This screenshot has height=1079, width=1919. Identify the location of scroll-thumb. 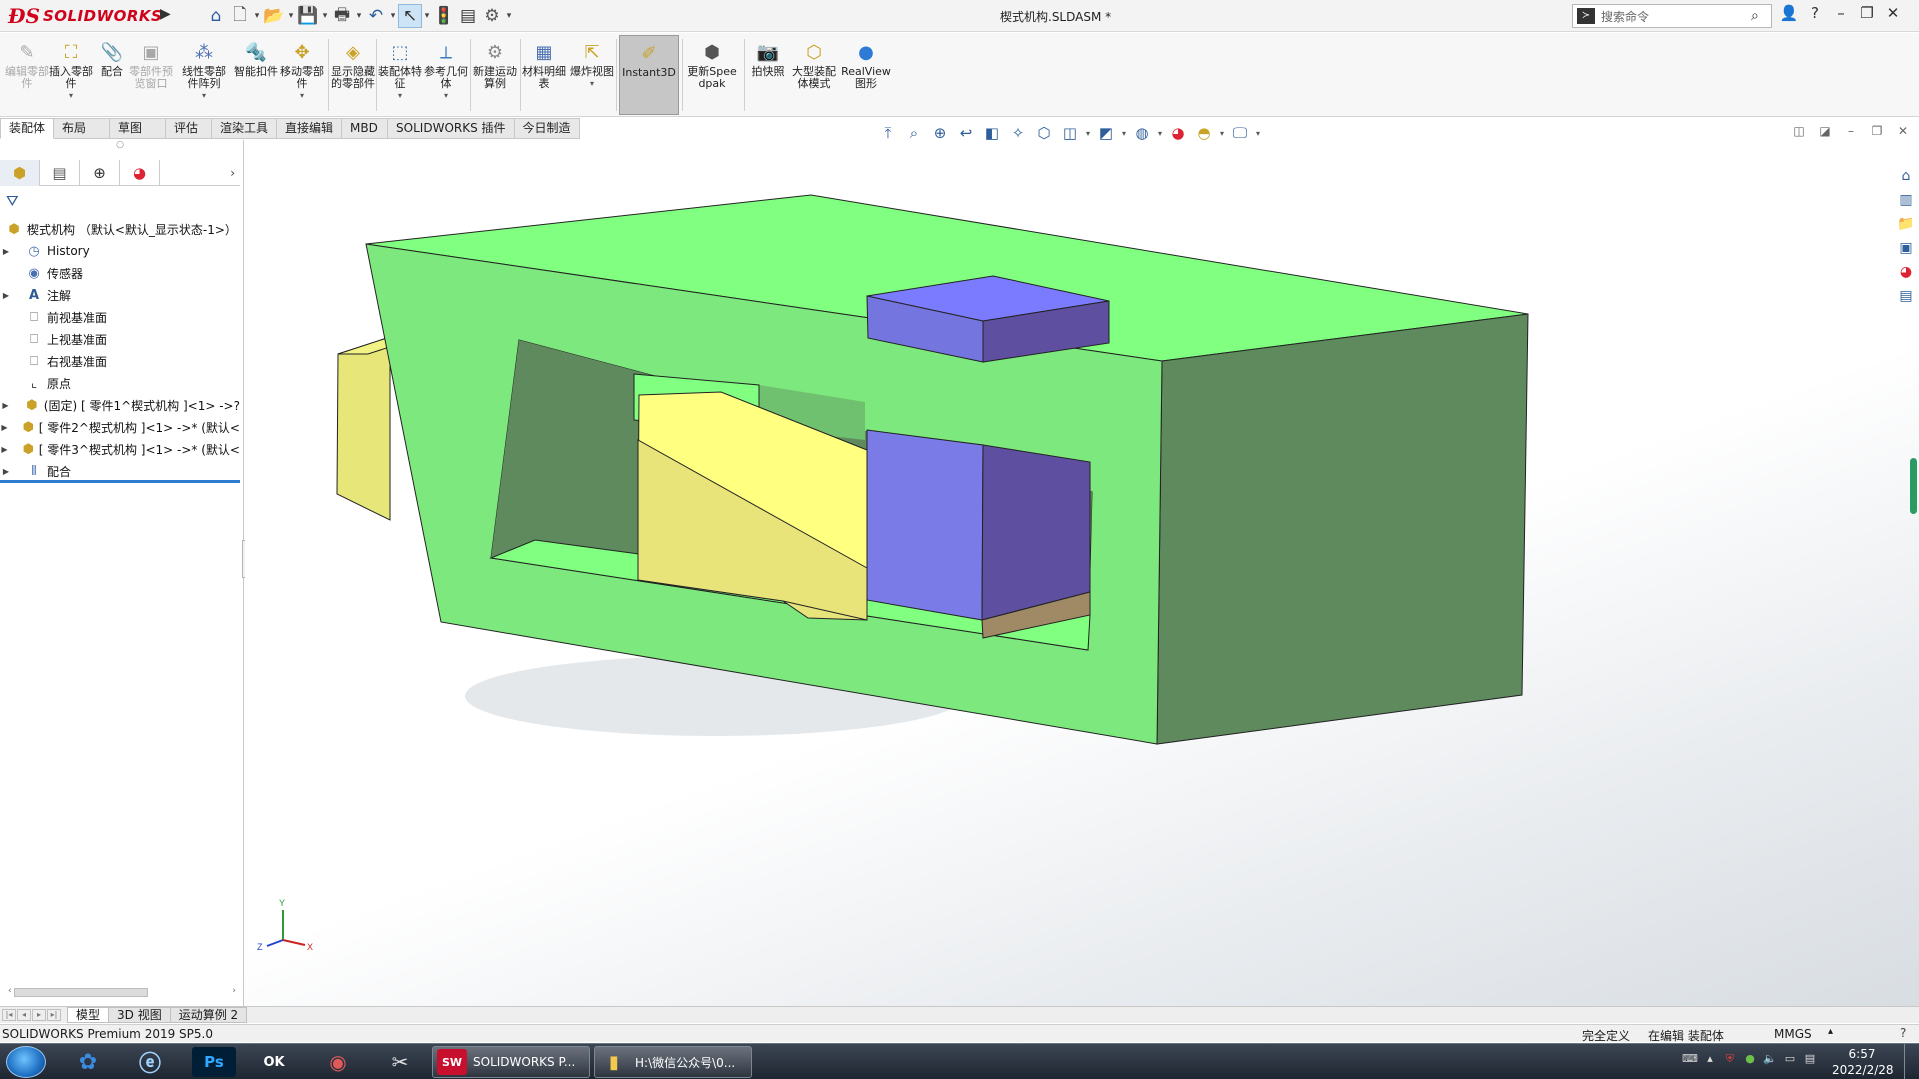
(81, 992).